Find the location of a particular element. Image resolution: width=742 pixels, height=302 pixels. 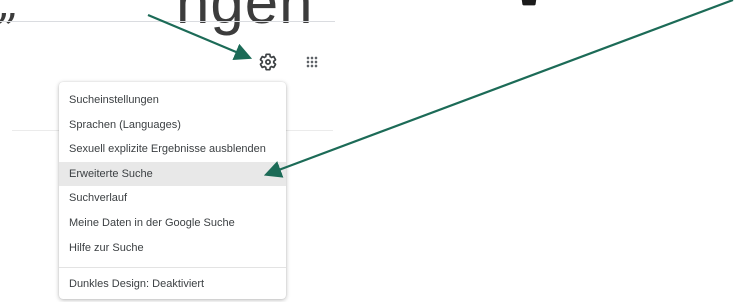

apps-grid-icon is located at coordinates (312, 62).